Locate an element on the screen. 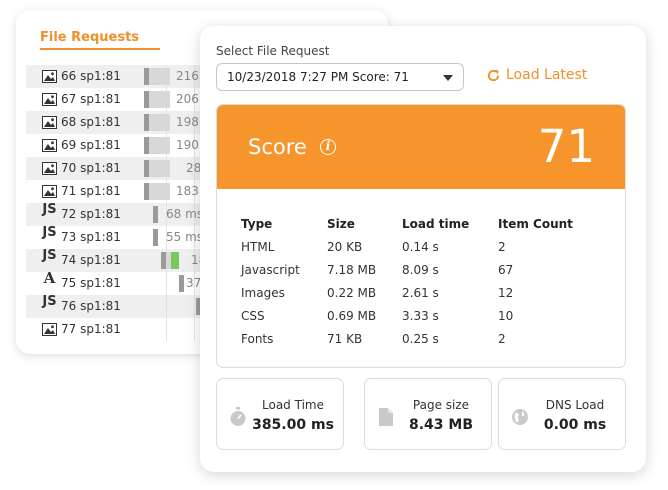 This screenshot has width=668, height=490. type-table-cell: Fonts is located at coordinates (257, 339).